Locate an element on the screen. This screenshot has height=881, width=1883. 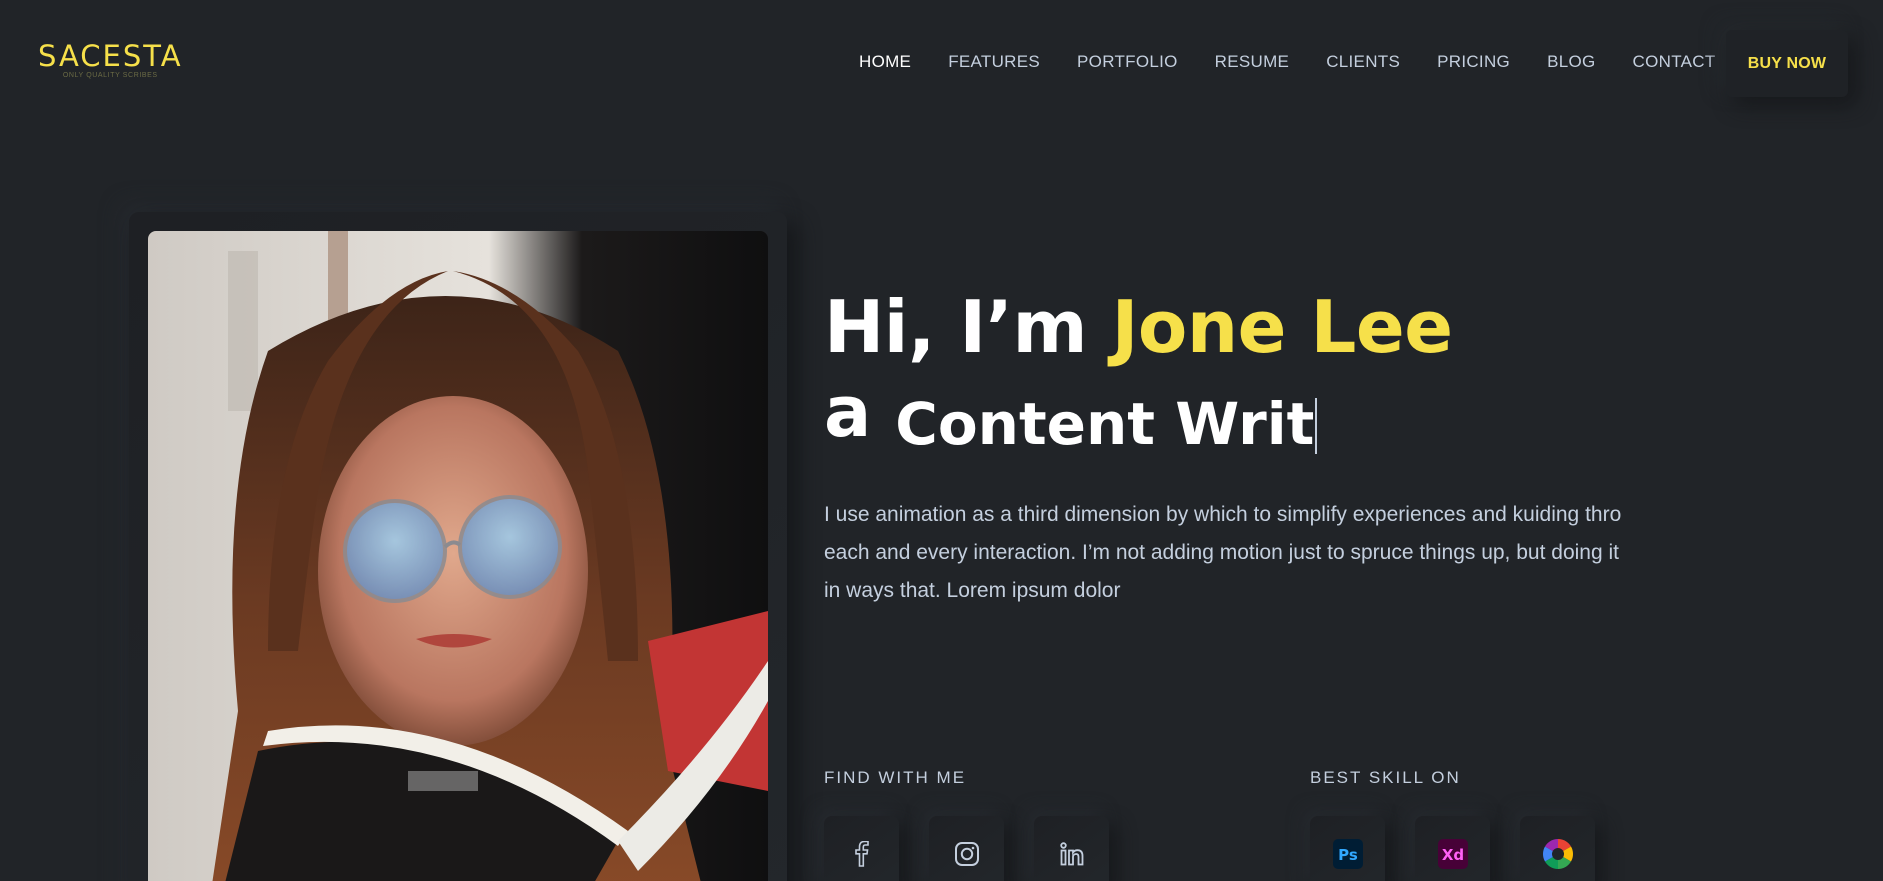
nav-resume: RESUME is located at coordinates (1252, 62).